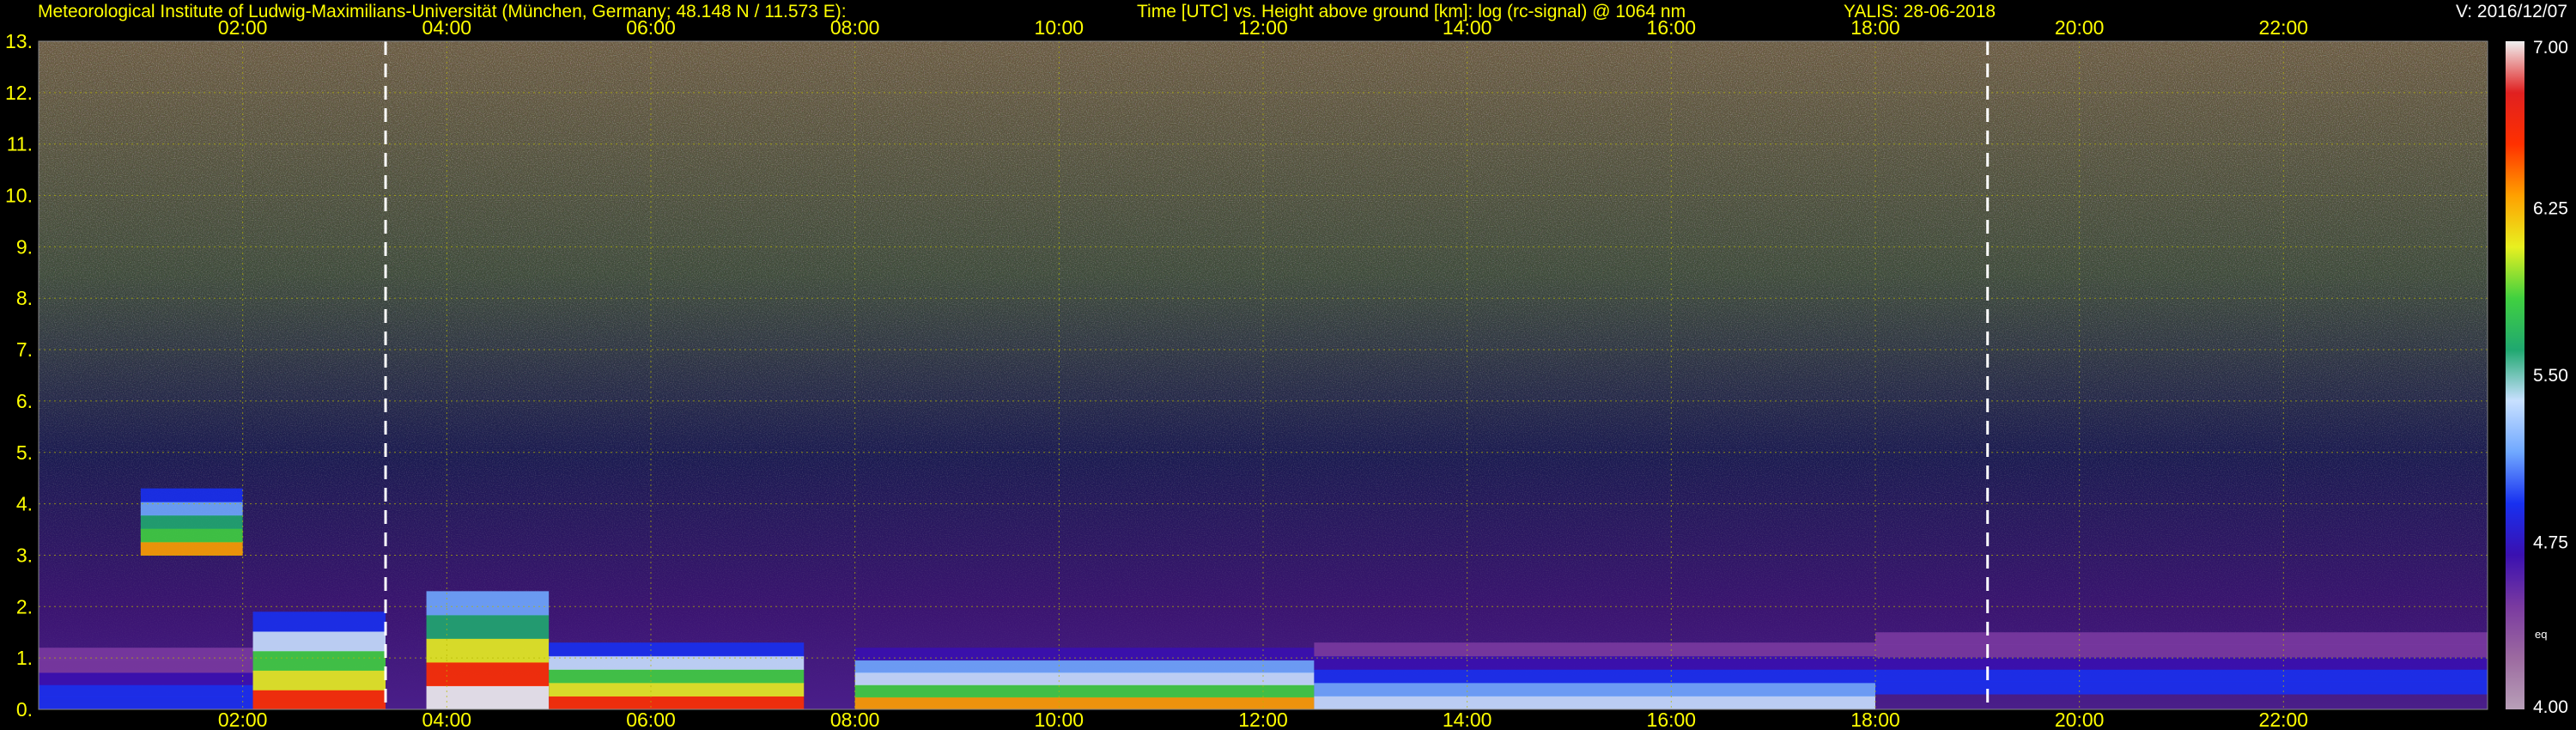 The image size is (2576, 730). I want to click on x-tick-bottom-8: 18:00, so click(1875, 719).